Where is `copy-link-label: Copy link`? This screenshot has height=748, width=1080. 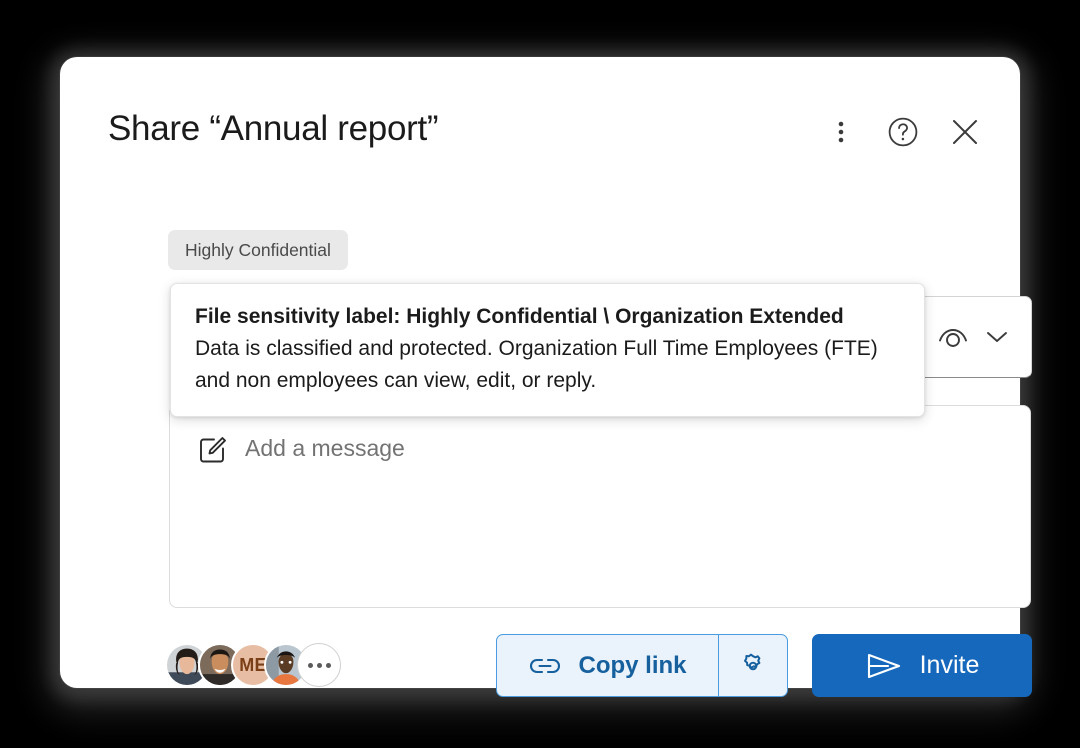
copy-link-label: Copy link is located at coordinates (632, 665).